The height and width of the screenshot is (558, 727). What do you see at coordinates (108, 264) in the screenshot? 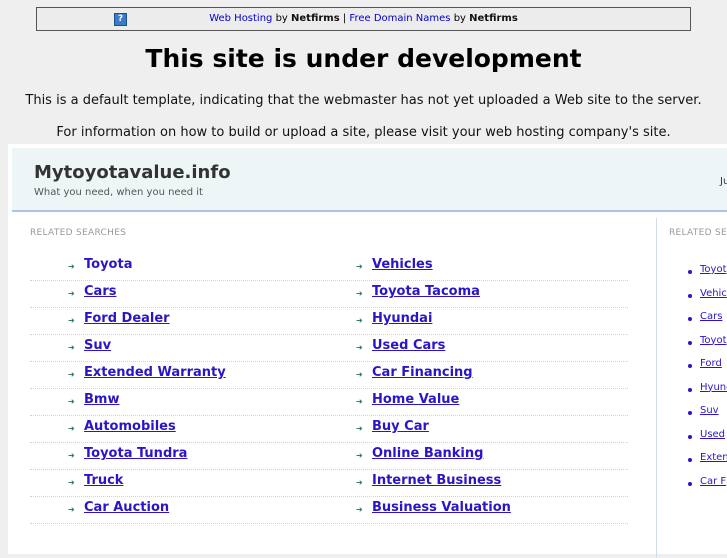
I see `related-link-left: Toyota` at bounding box center [108, 264].